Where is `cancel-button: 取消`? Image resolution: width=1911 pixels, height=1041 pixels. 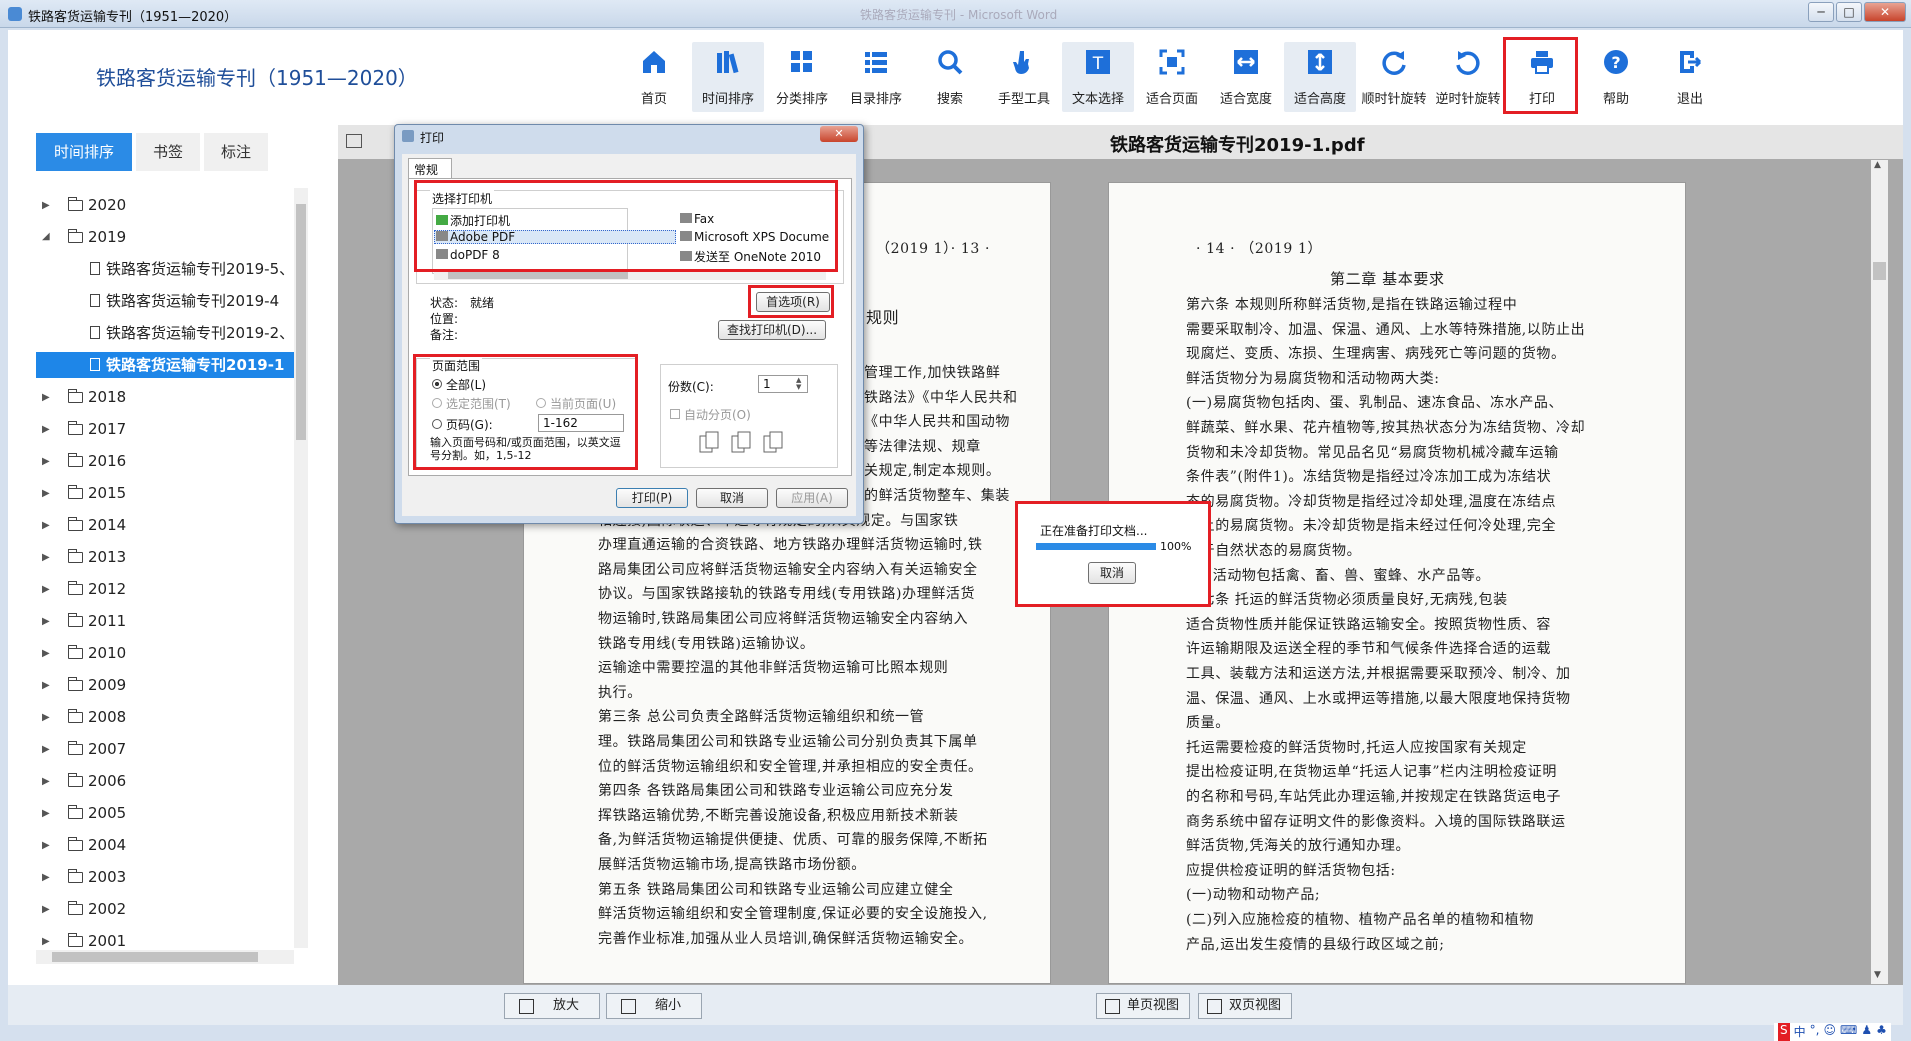
cancel-button: 取消 is located at coordinates (732, 498).